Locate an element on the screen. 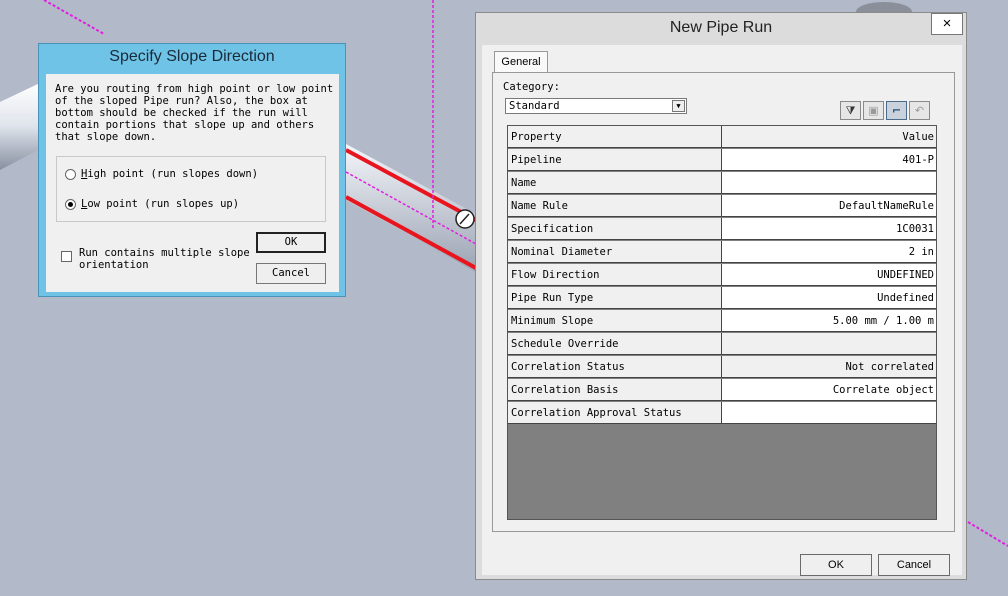  table-row: Correlation Basis Correlate object is located at coordinates (722, 390).